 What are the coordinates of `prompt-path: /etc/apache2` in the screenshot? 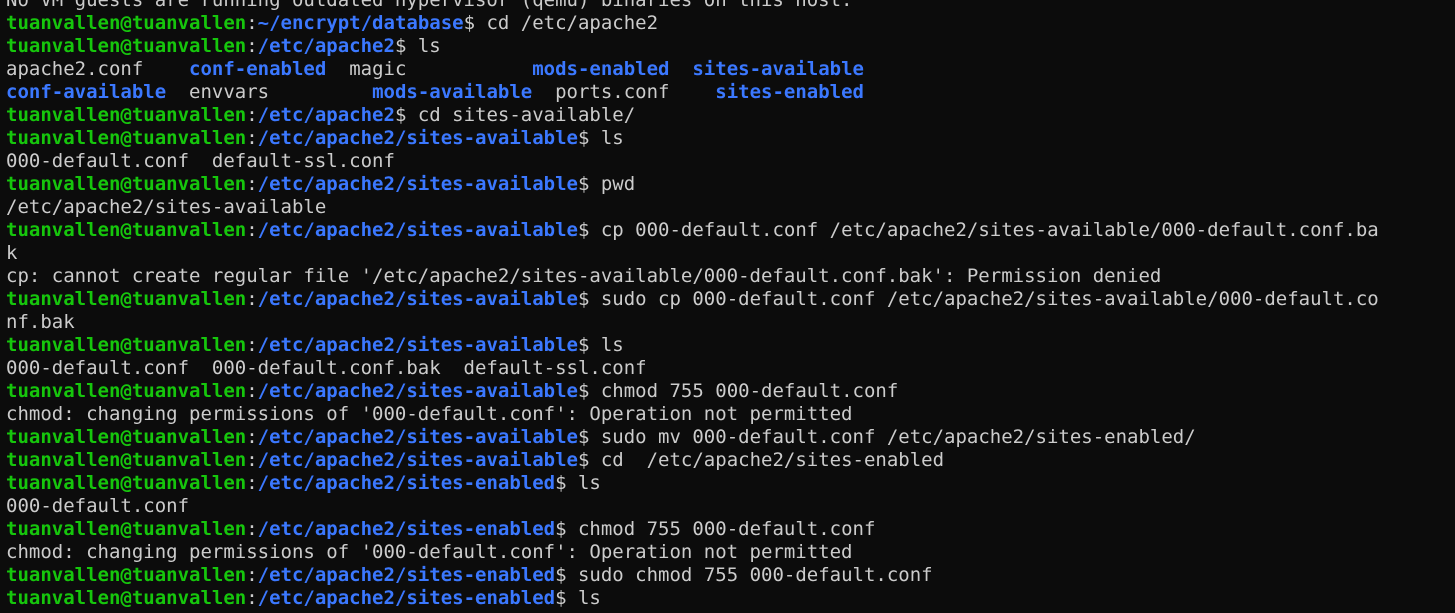 It's located at (326, 46).